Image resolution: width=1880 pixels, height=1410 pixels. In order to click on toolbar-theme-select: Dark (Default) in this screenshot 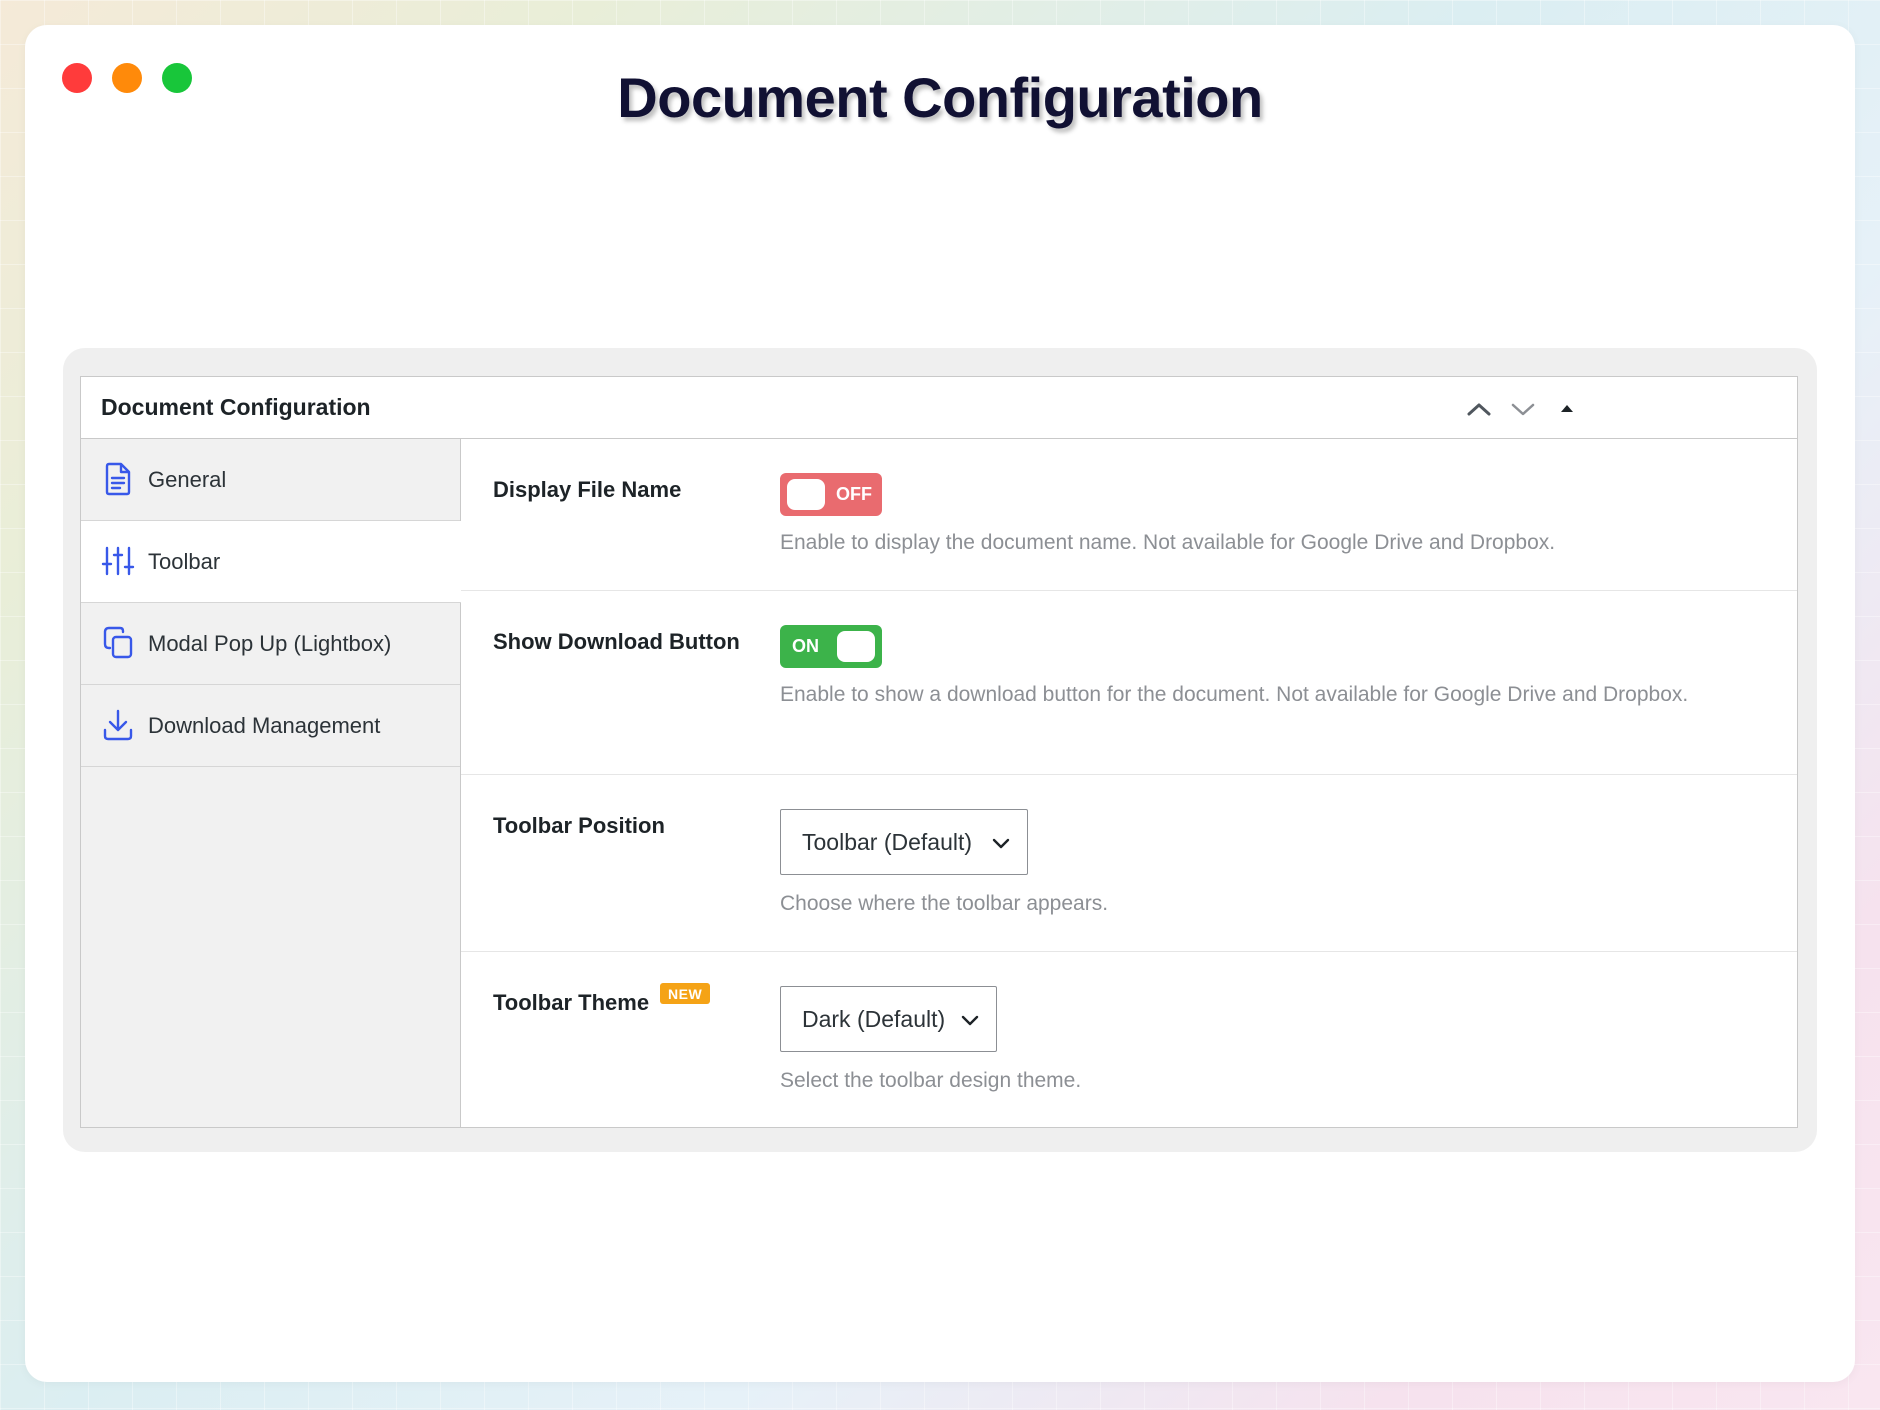, I will do `click(888, 1019)`.